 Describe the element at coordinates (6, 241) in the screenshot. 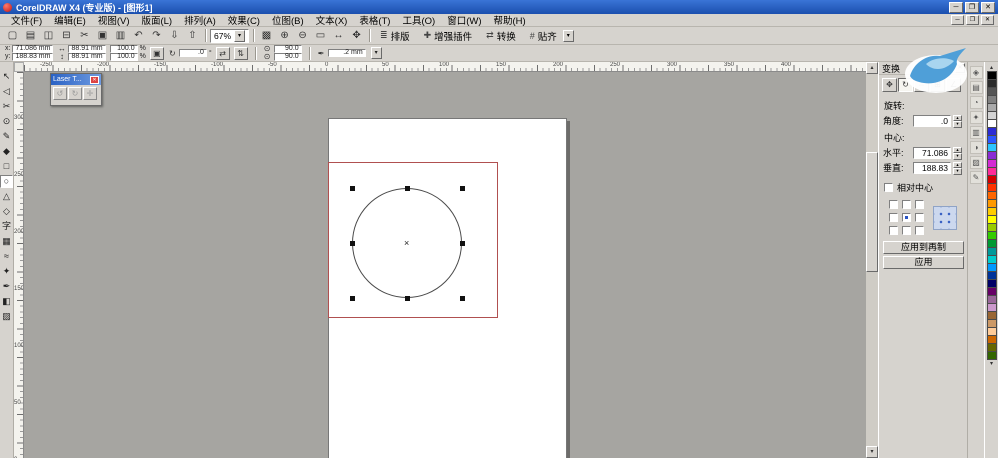

I see `table-tool: ▦` at that location.